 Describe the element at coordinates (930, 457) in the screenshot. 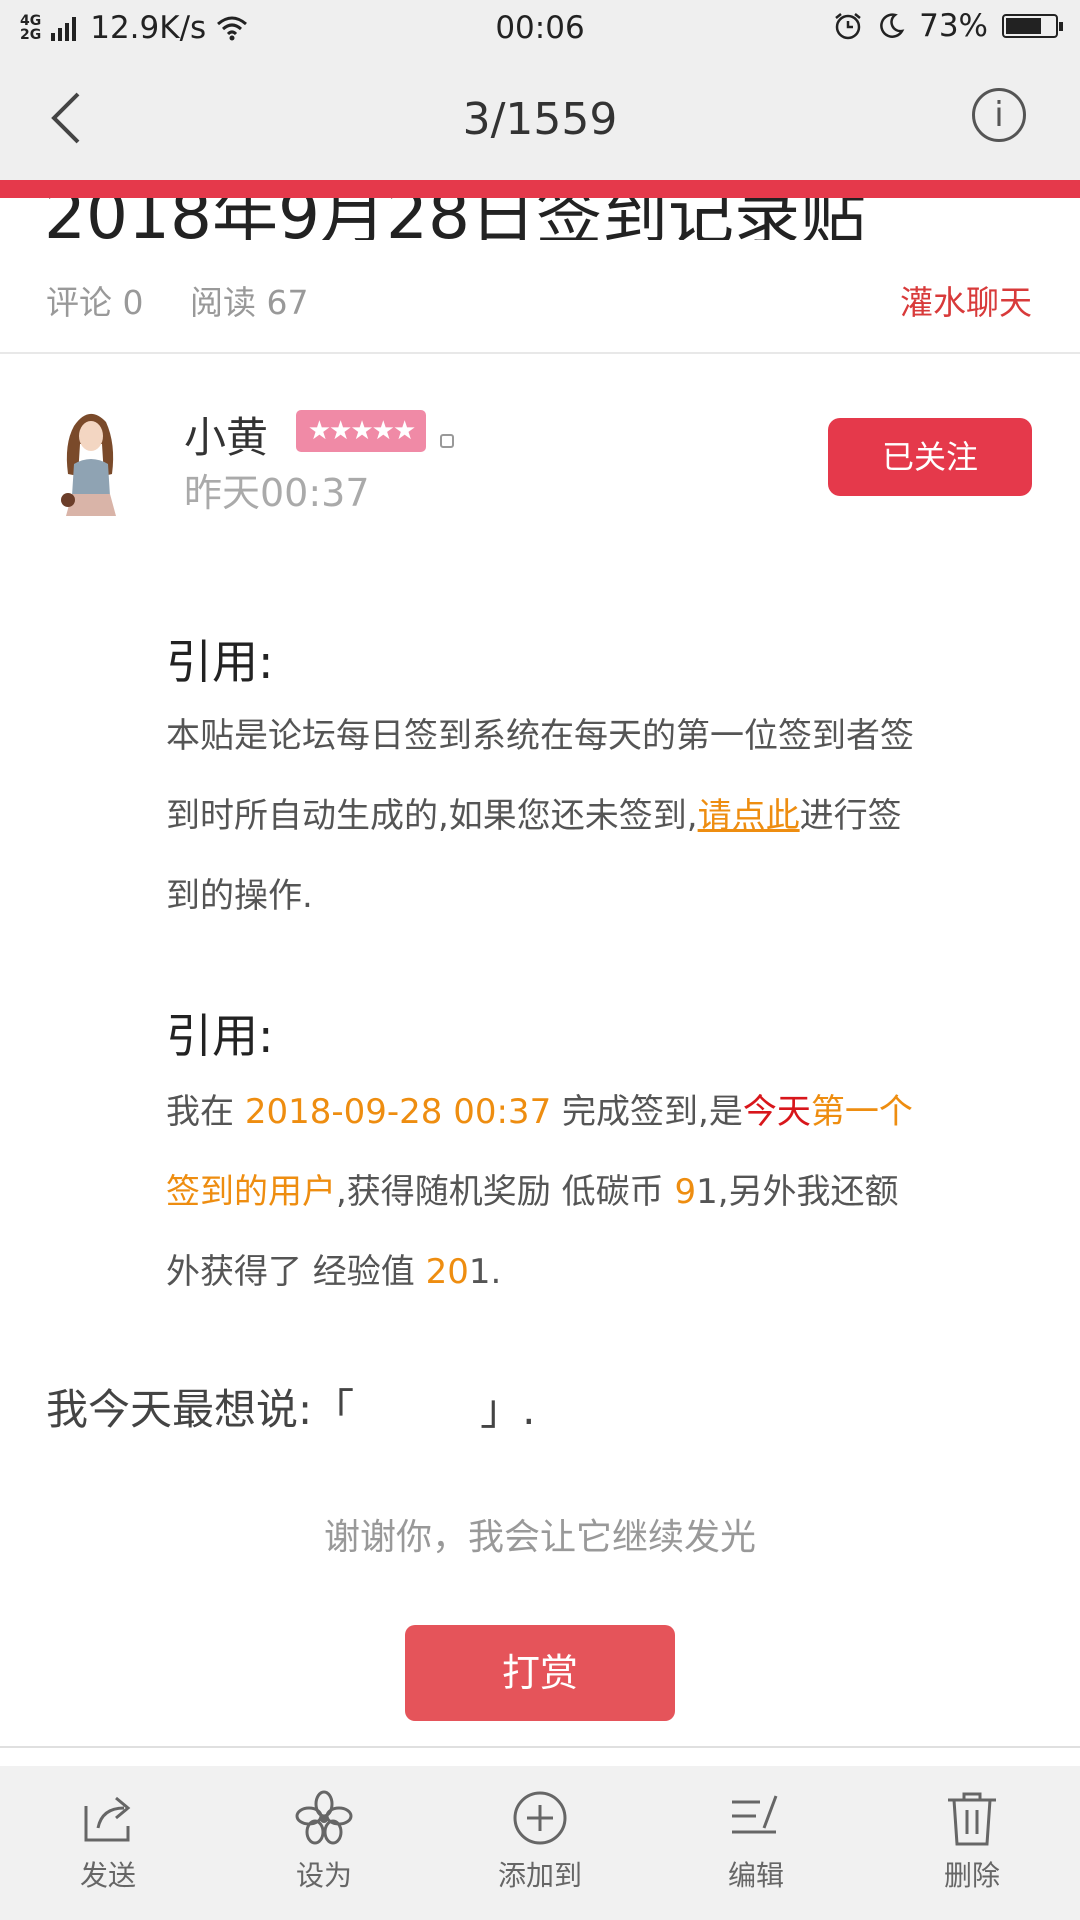

I see `follow-button: 已关注` at that location.